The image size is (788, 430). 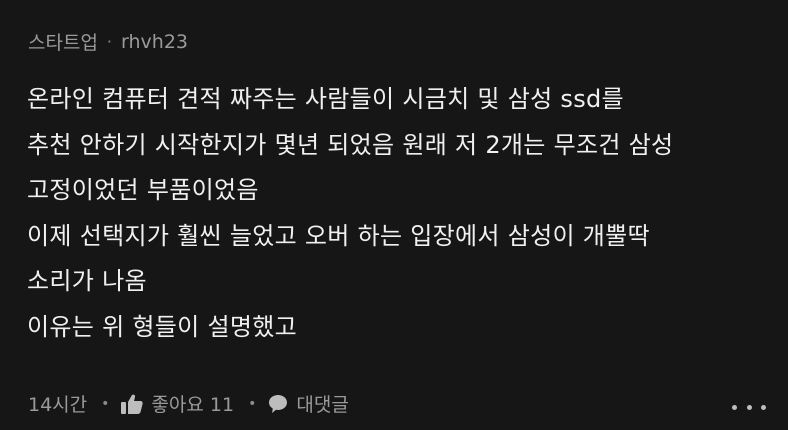 I want to click on like-count: 11, so click(x=222, y=405).